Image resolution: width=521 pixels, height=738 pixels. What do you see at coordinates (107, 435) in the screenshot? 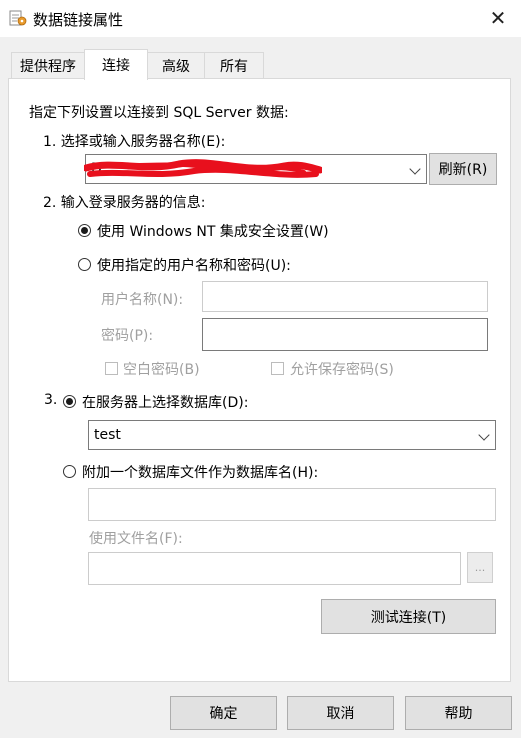
I see `database-value: test` at bounding box center [107, 435].